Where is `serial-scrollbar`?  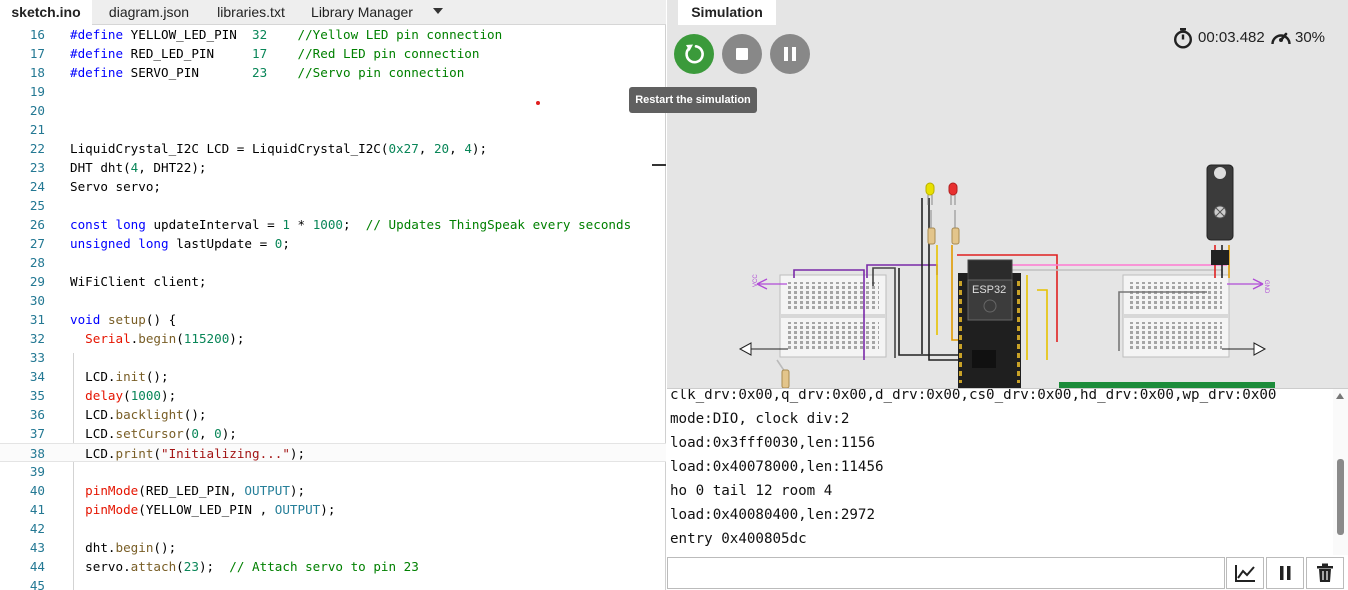
serial-scrollbar is located at coordinates (1340, 472).